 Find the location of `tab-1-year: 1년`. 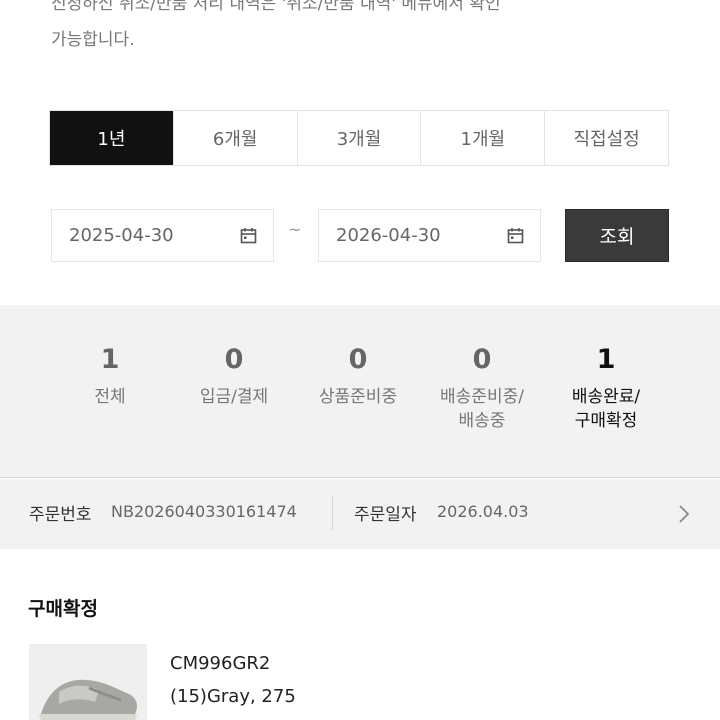

tab-1-year: 1년 is located at coordinates (111, 138).